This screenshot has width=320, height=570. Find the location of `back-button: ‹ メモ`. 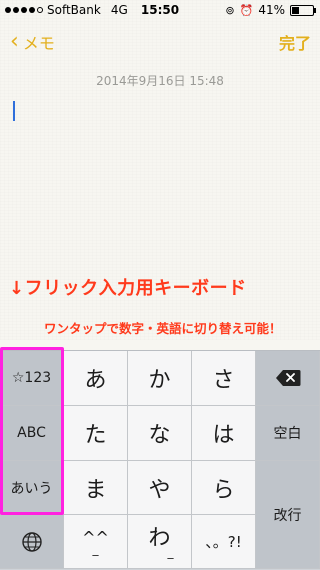

back-button: ‹ メモ is located at coordinates (32, 42).